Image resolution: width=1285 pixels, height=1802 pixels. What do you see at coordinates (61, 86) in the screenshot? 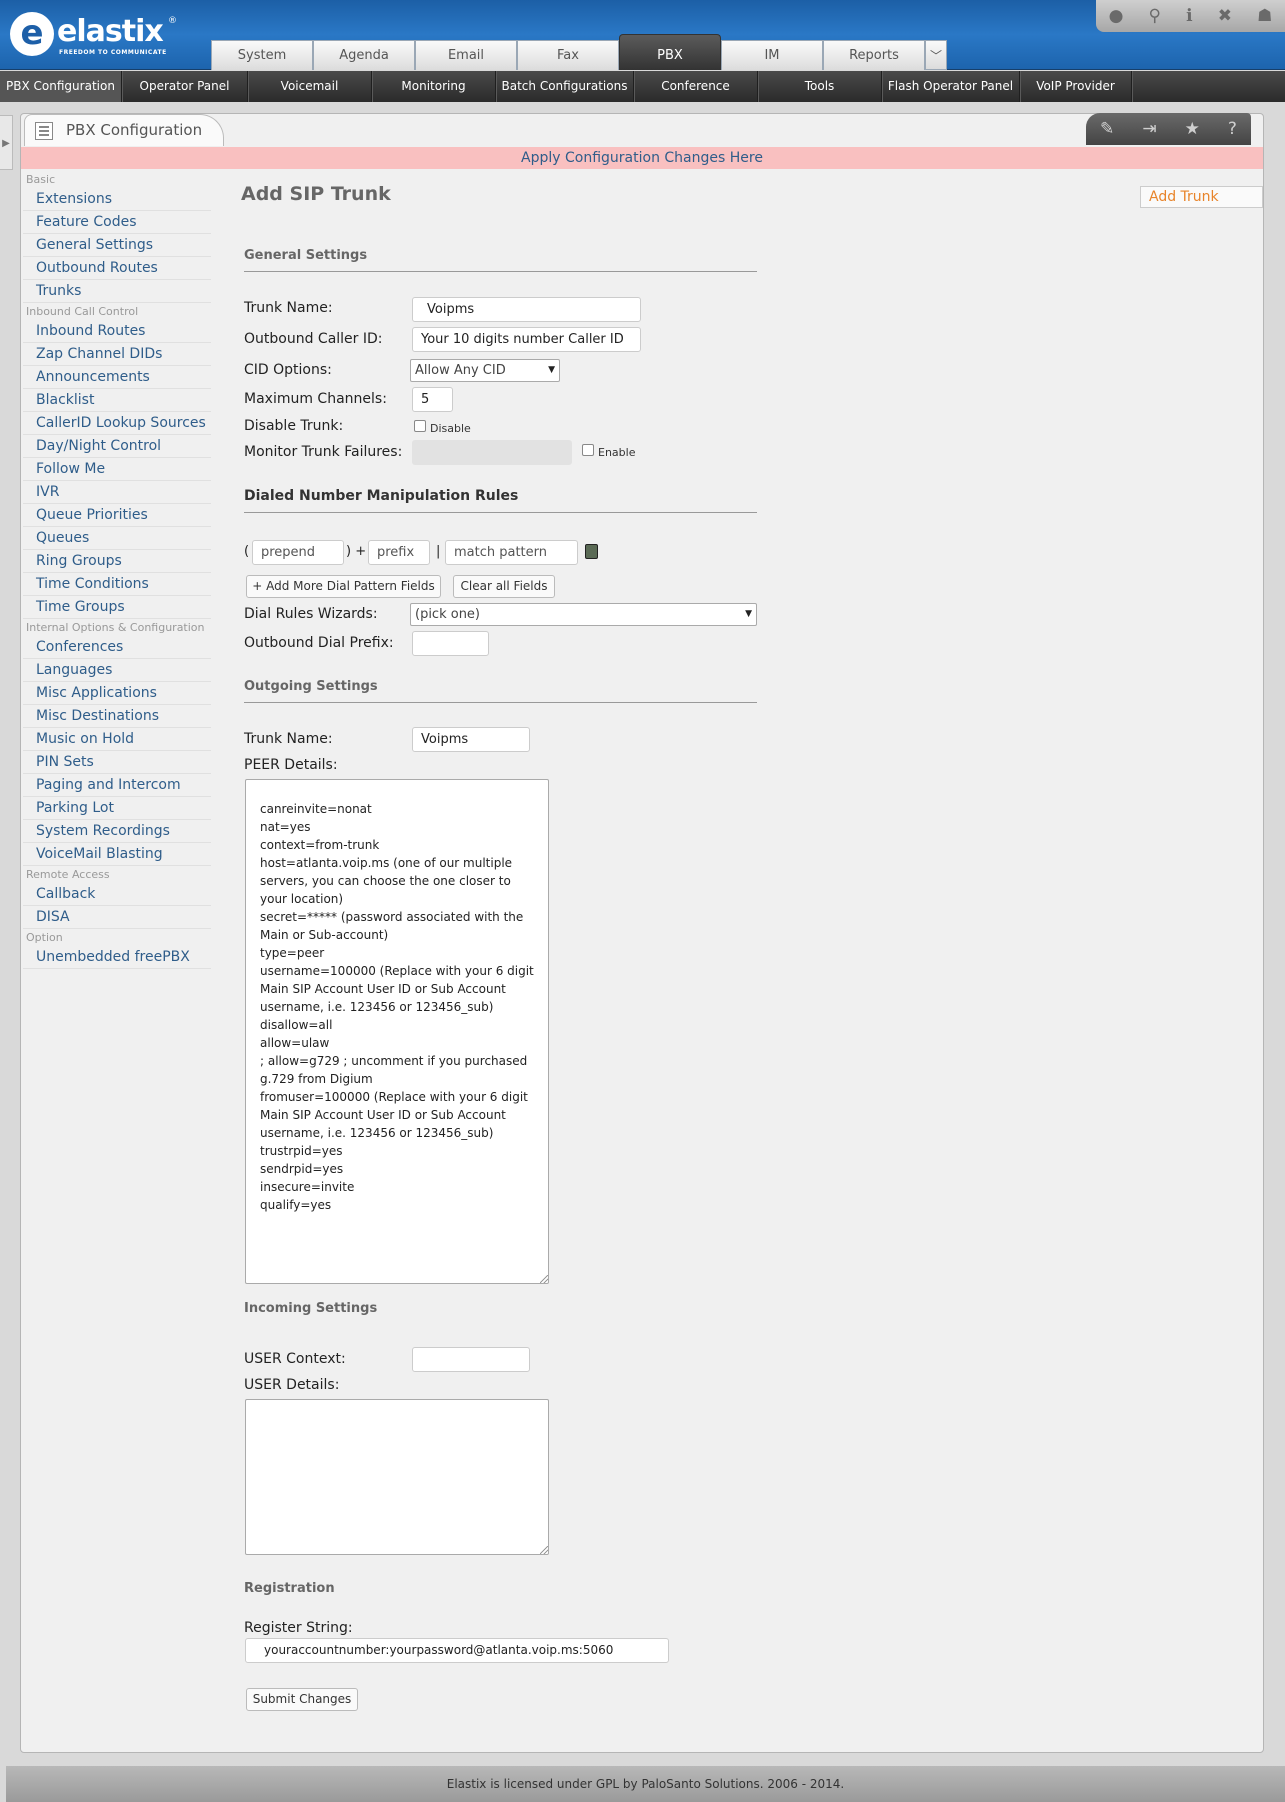
I see `subnav-pbx-configuration: PBX Configuration` at bounding box center [61, 86].